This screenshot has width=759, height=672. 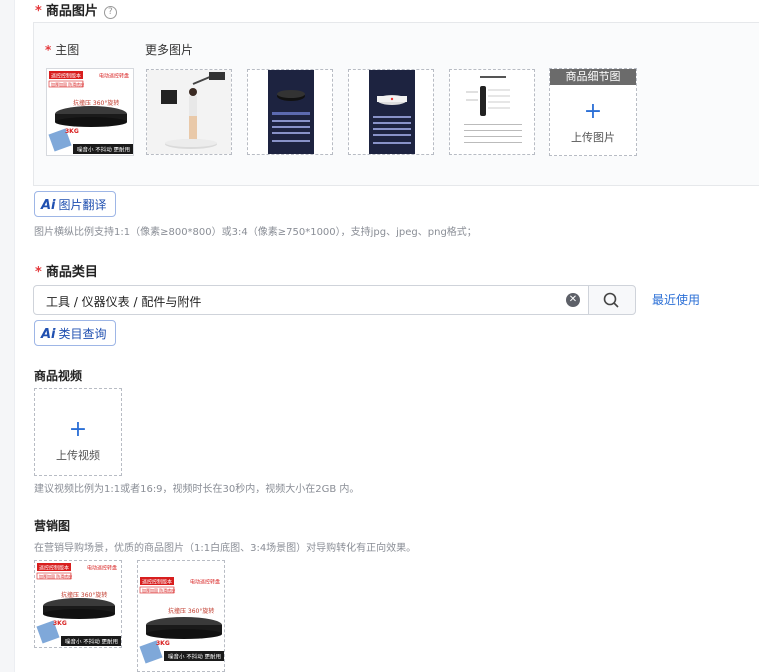 What do you see at coordinates (110, 12) in the screenshot?
I see `question-circle-icon: ?` at bounding box center [110, 12].